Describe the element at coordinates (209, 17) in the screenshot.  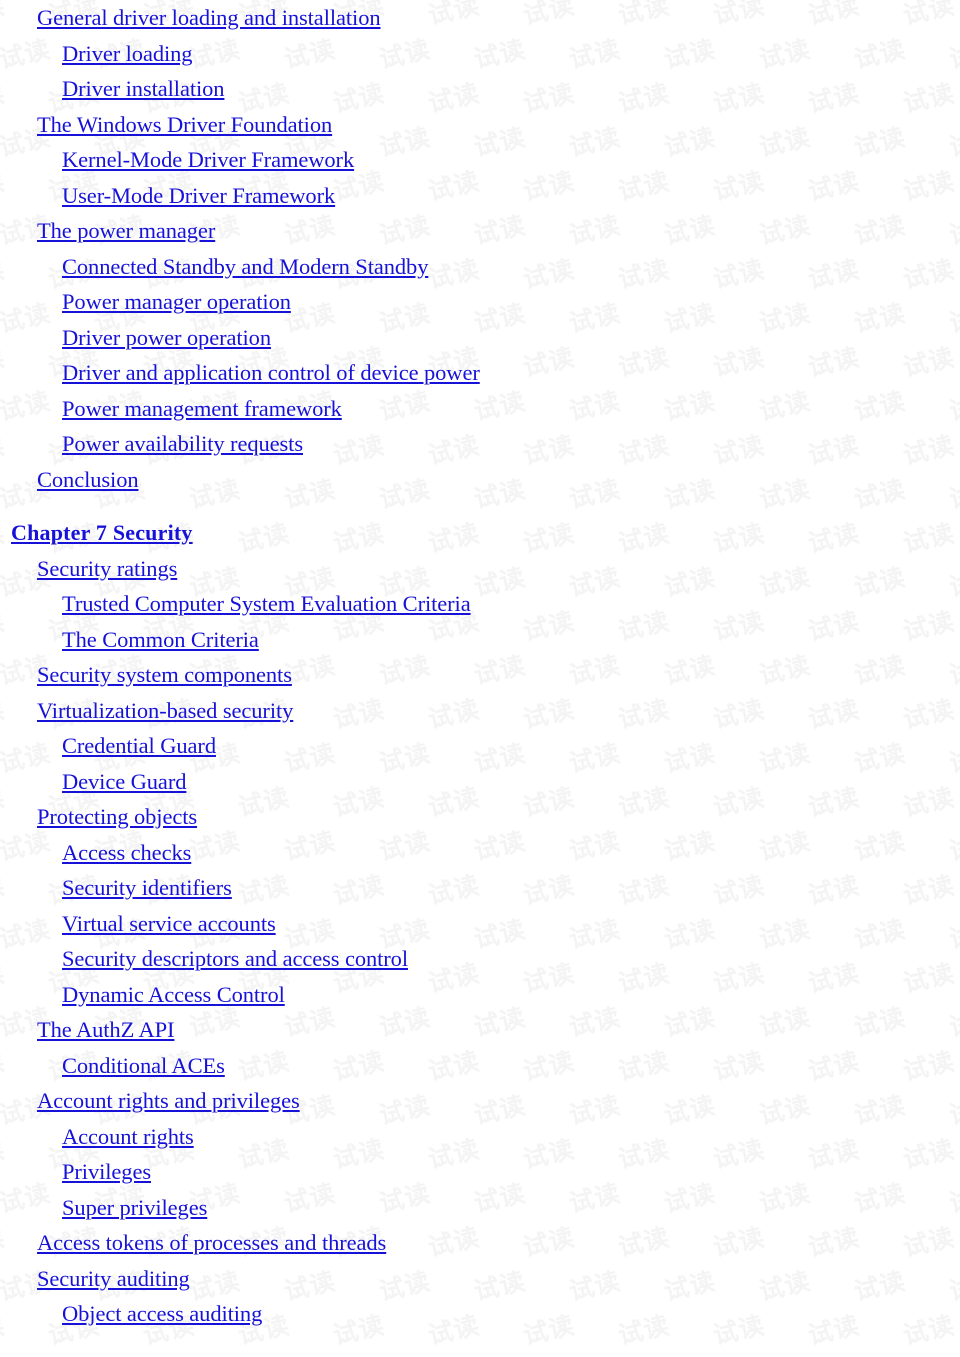
I see `toc-entry-link: General driver loading and installation` at that location.